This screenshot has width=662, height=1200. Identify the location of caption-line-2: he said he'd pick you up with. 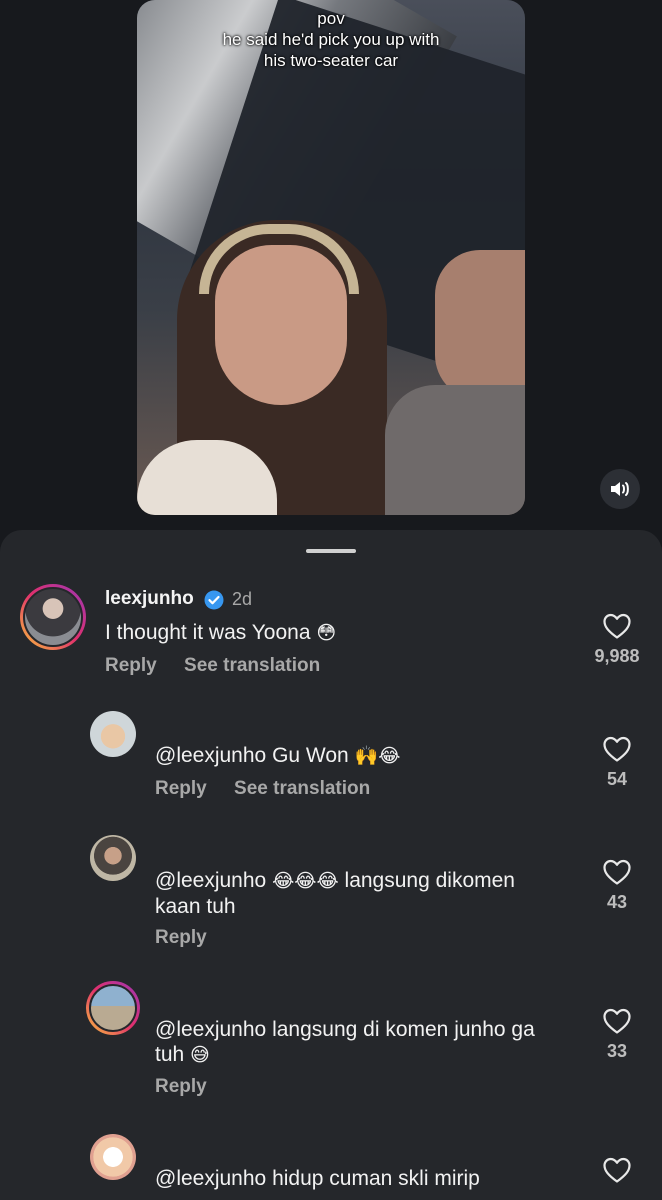
(331, 39).